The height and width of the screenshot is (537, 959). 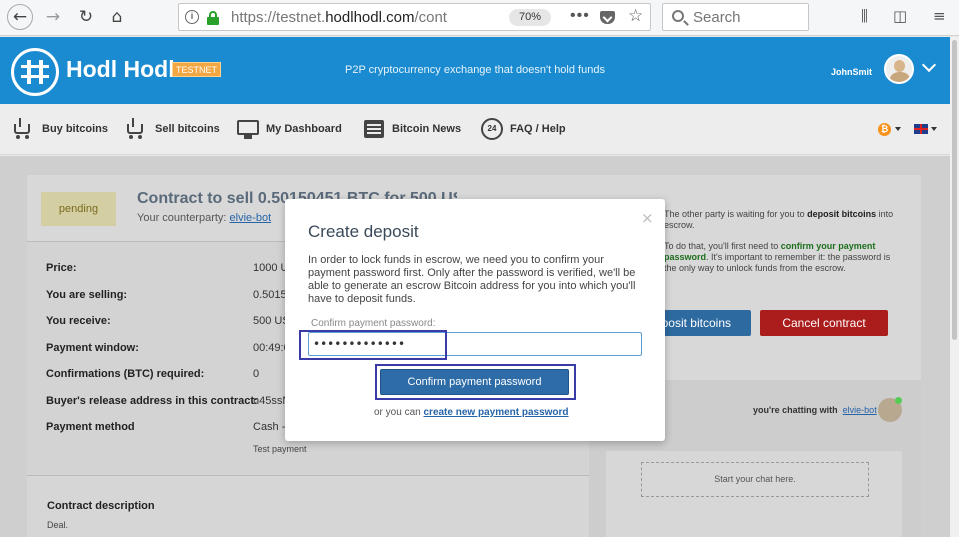 I want to click on cancel-contract-button: Cancel contract, so click(x=824, y=323).